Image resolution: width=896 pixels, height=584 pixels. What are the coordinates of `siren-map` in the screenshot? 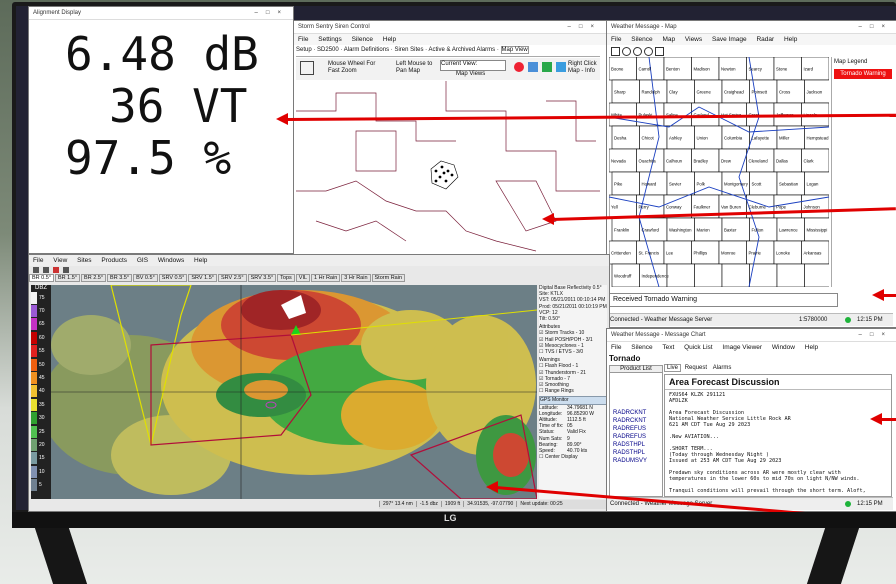 It's located at (448, 168).